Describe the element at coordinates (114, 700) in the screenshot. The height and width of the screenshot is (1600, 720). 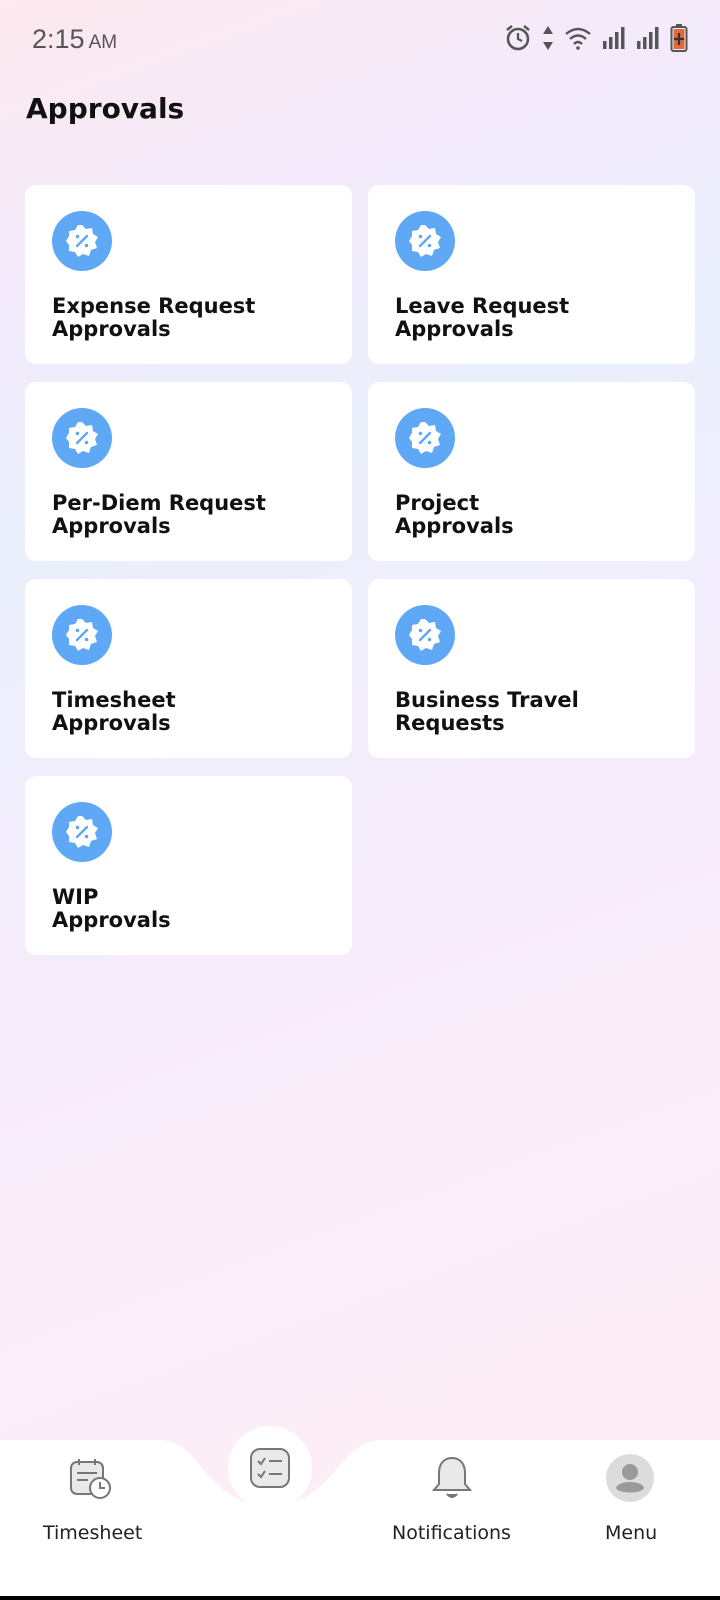
I see `card-label-line1: Timesheet` at that location.